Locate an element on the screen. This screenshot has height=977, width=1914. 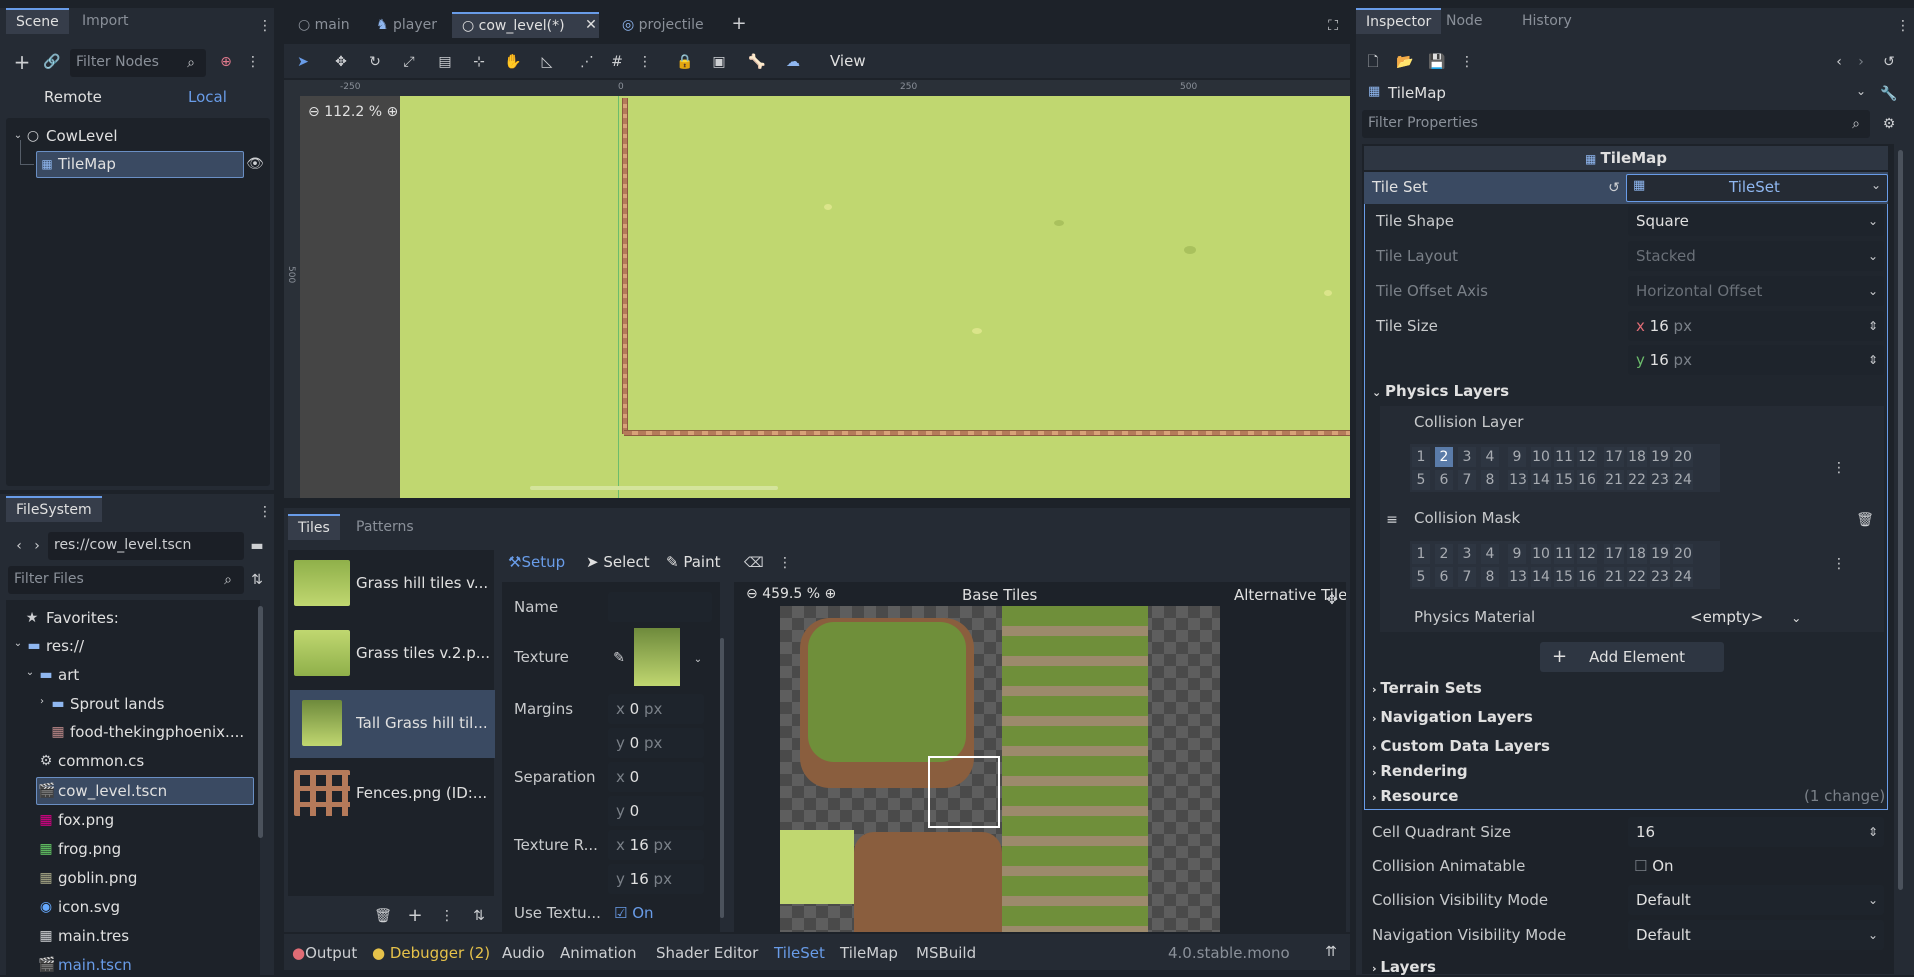
tileset-resource-picker: ▦ TileSet ⌄ is located at coordinates (1757, 188).